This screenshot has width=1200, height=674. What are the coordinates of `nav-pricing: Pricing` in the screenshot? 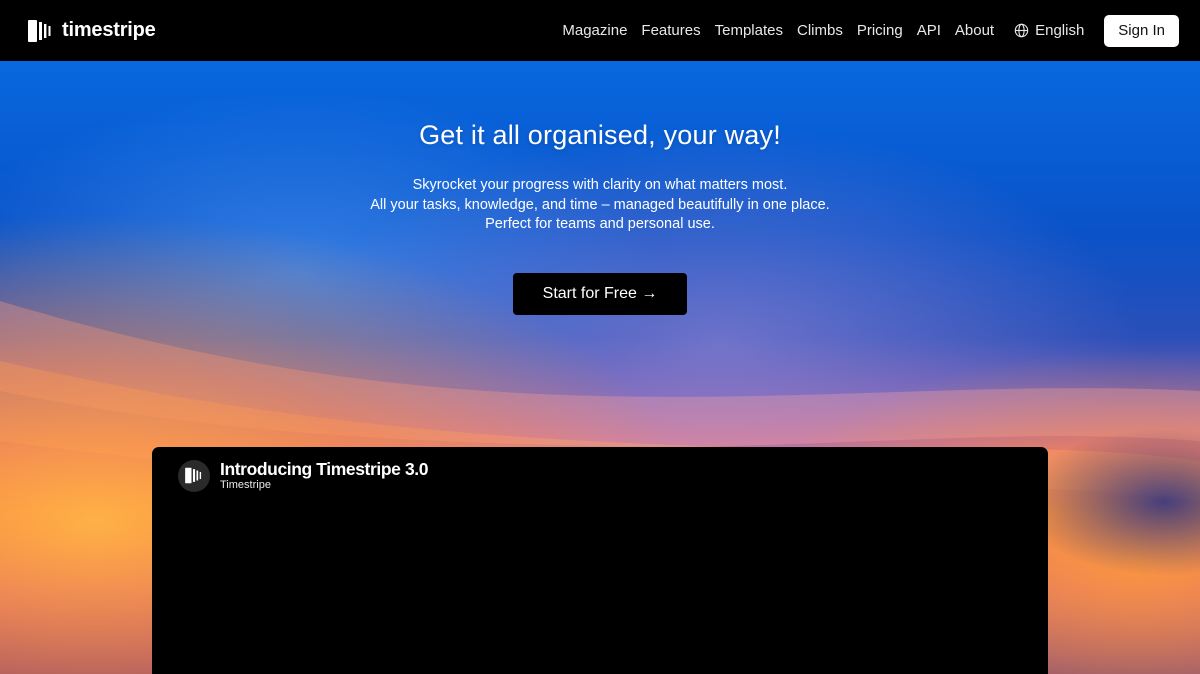 It's located at (880, 30).